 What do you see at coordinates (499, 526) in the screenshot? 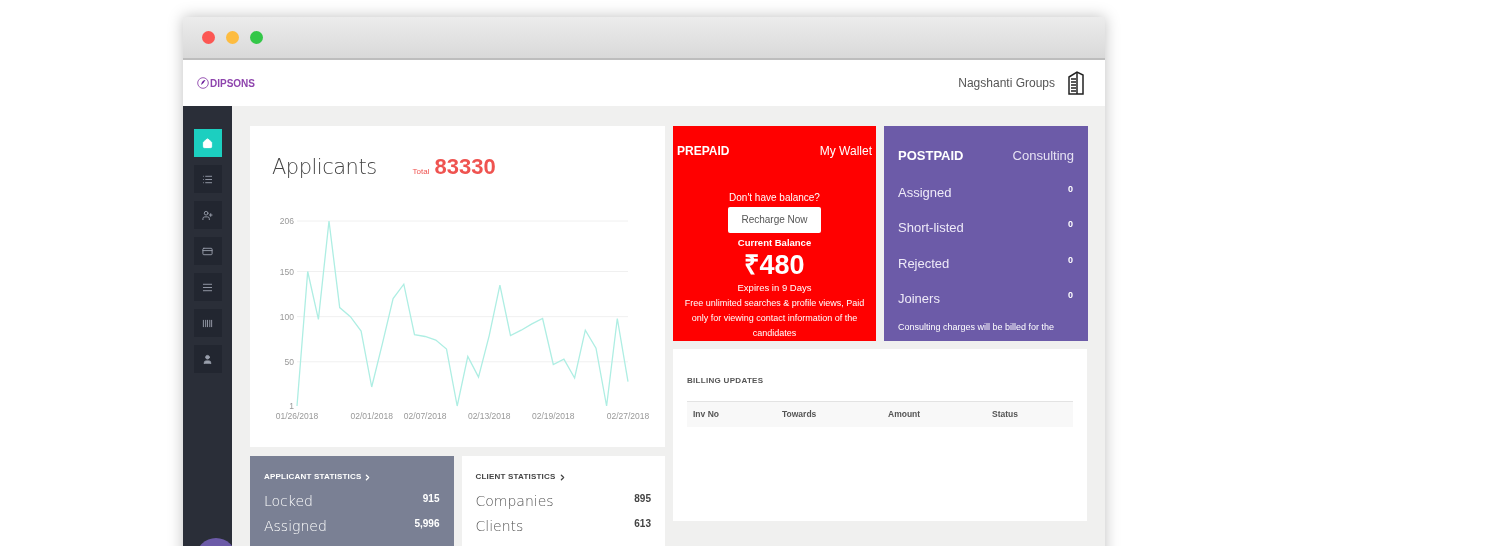
I see `stat-label: Clients` at bounding box center [499, 526].